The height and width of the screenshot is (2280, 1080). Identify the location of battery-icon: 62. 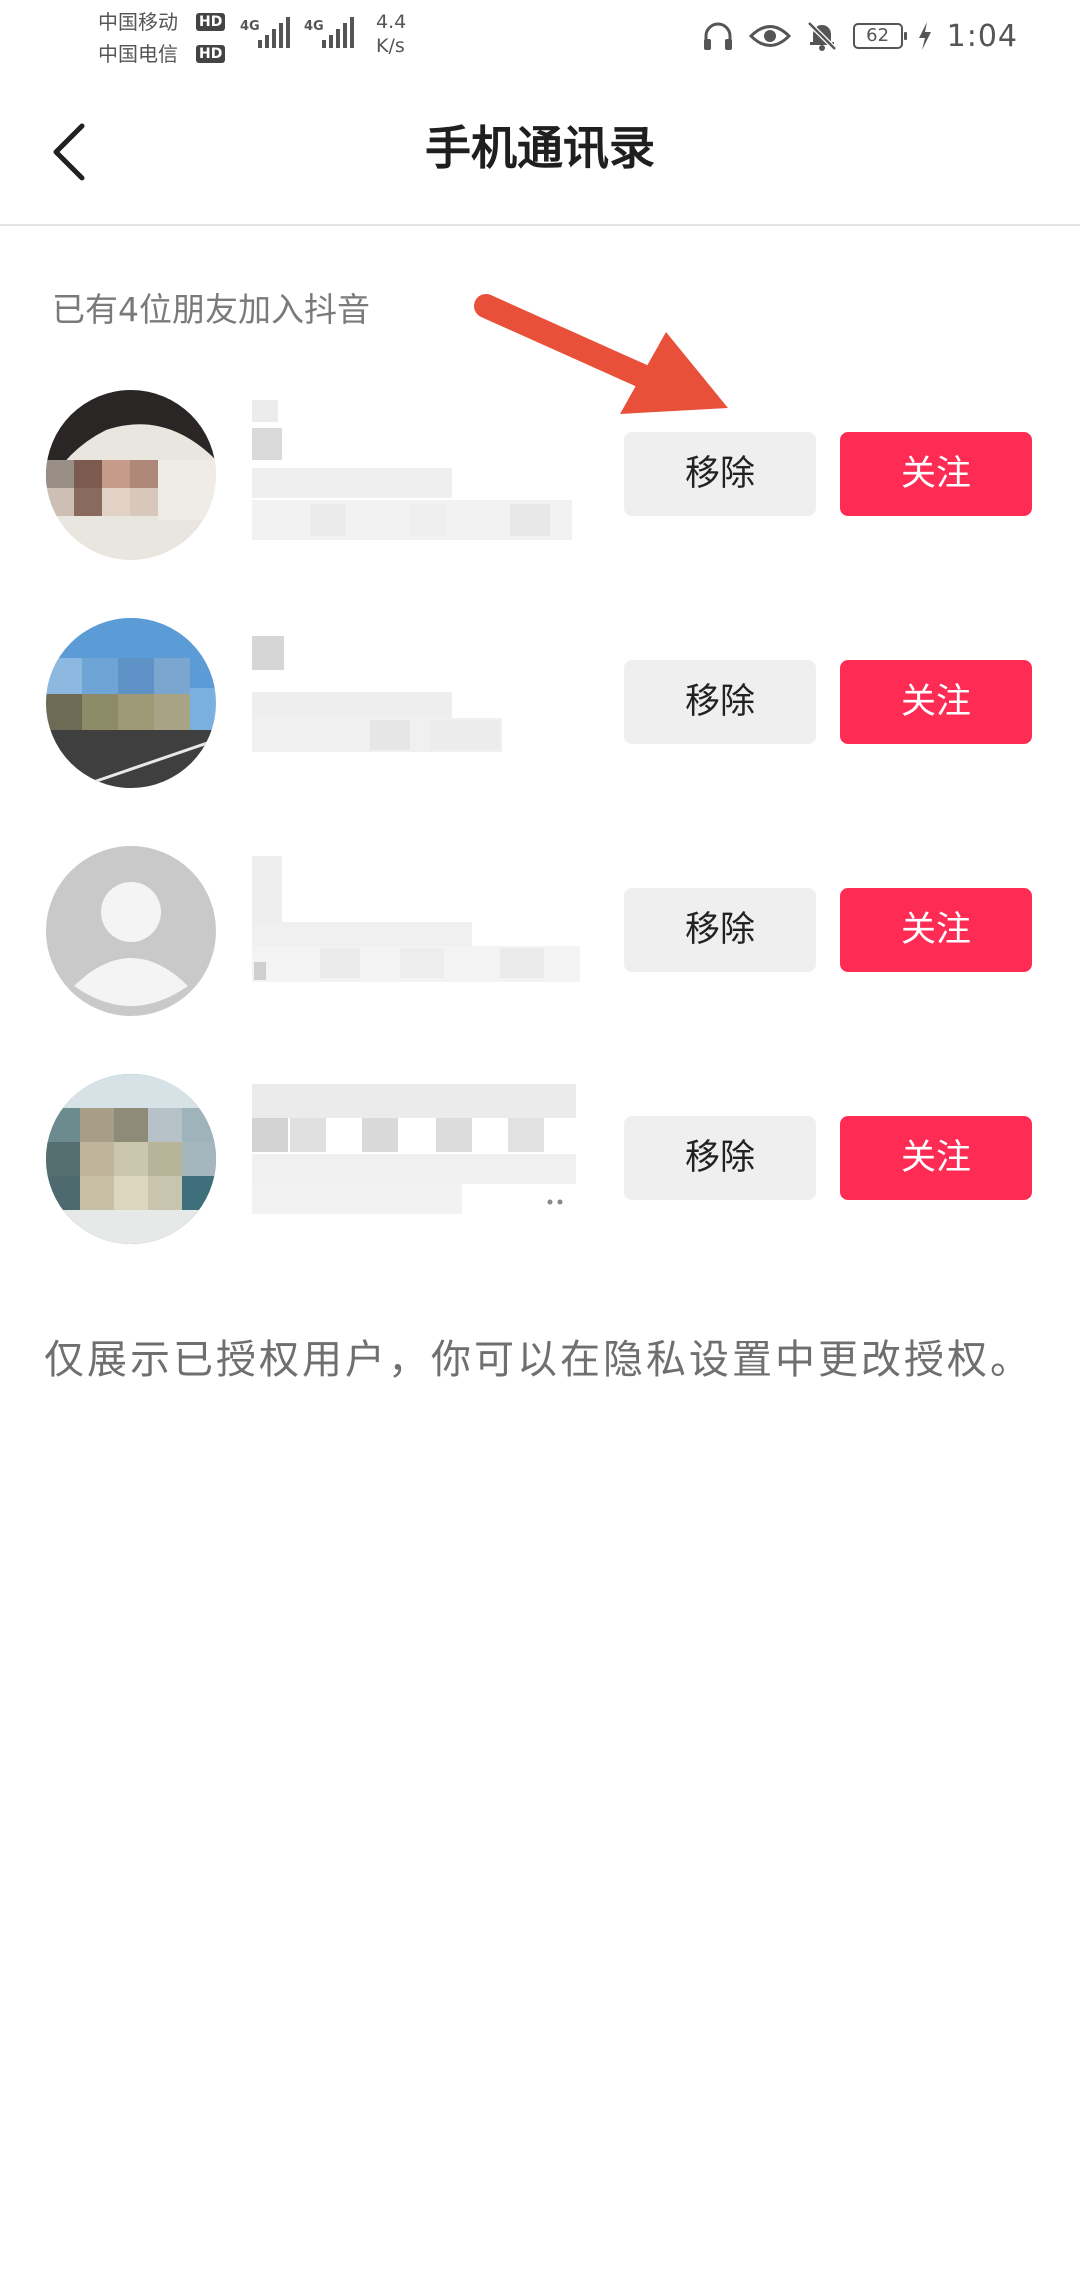
(879, 36).